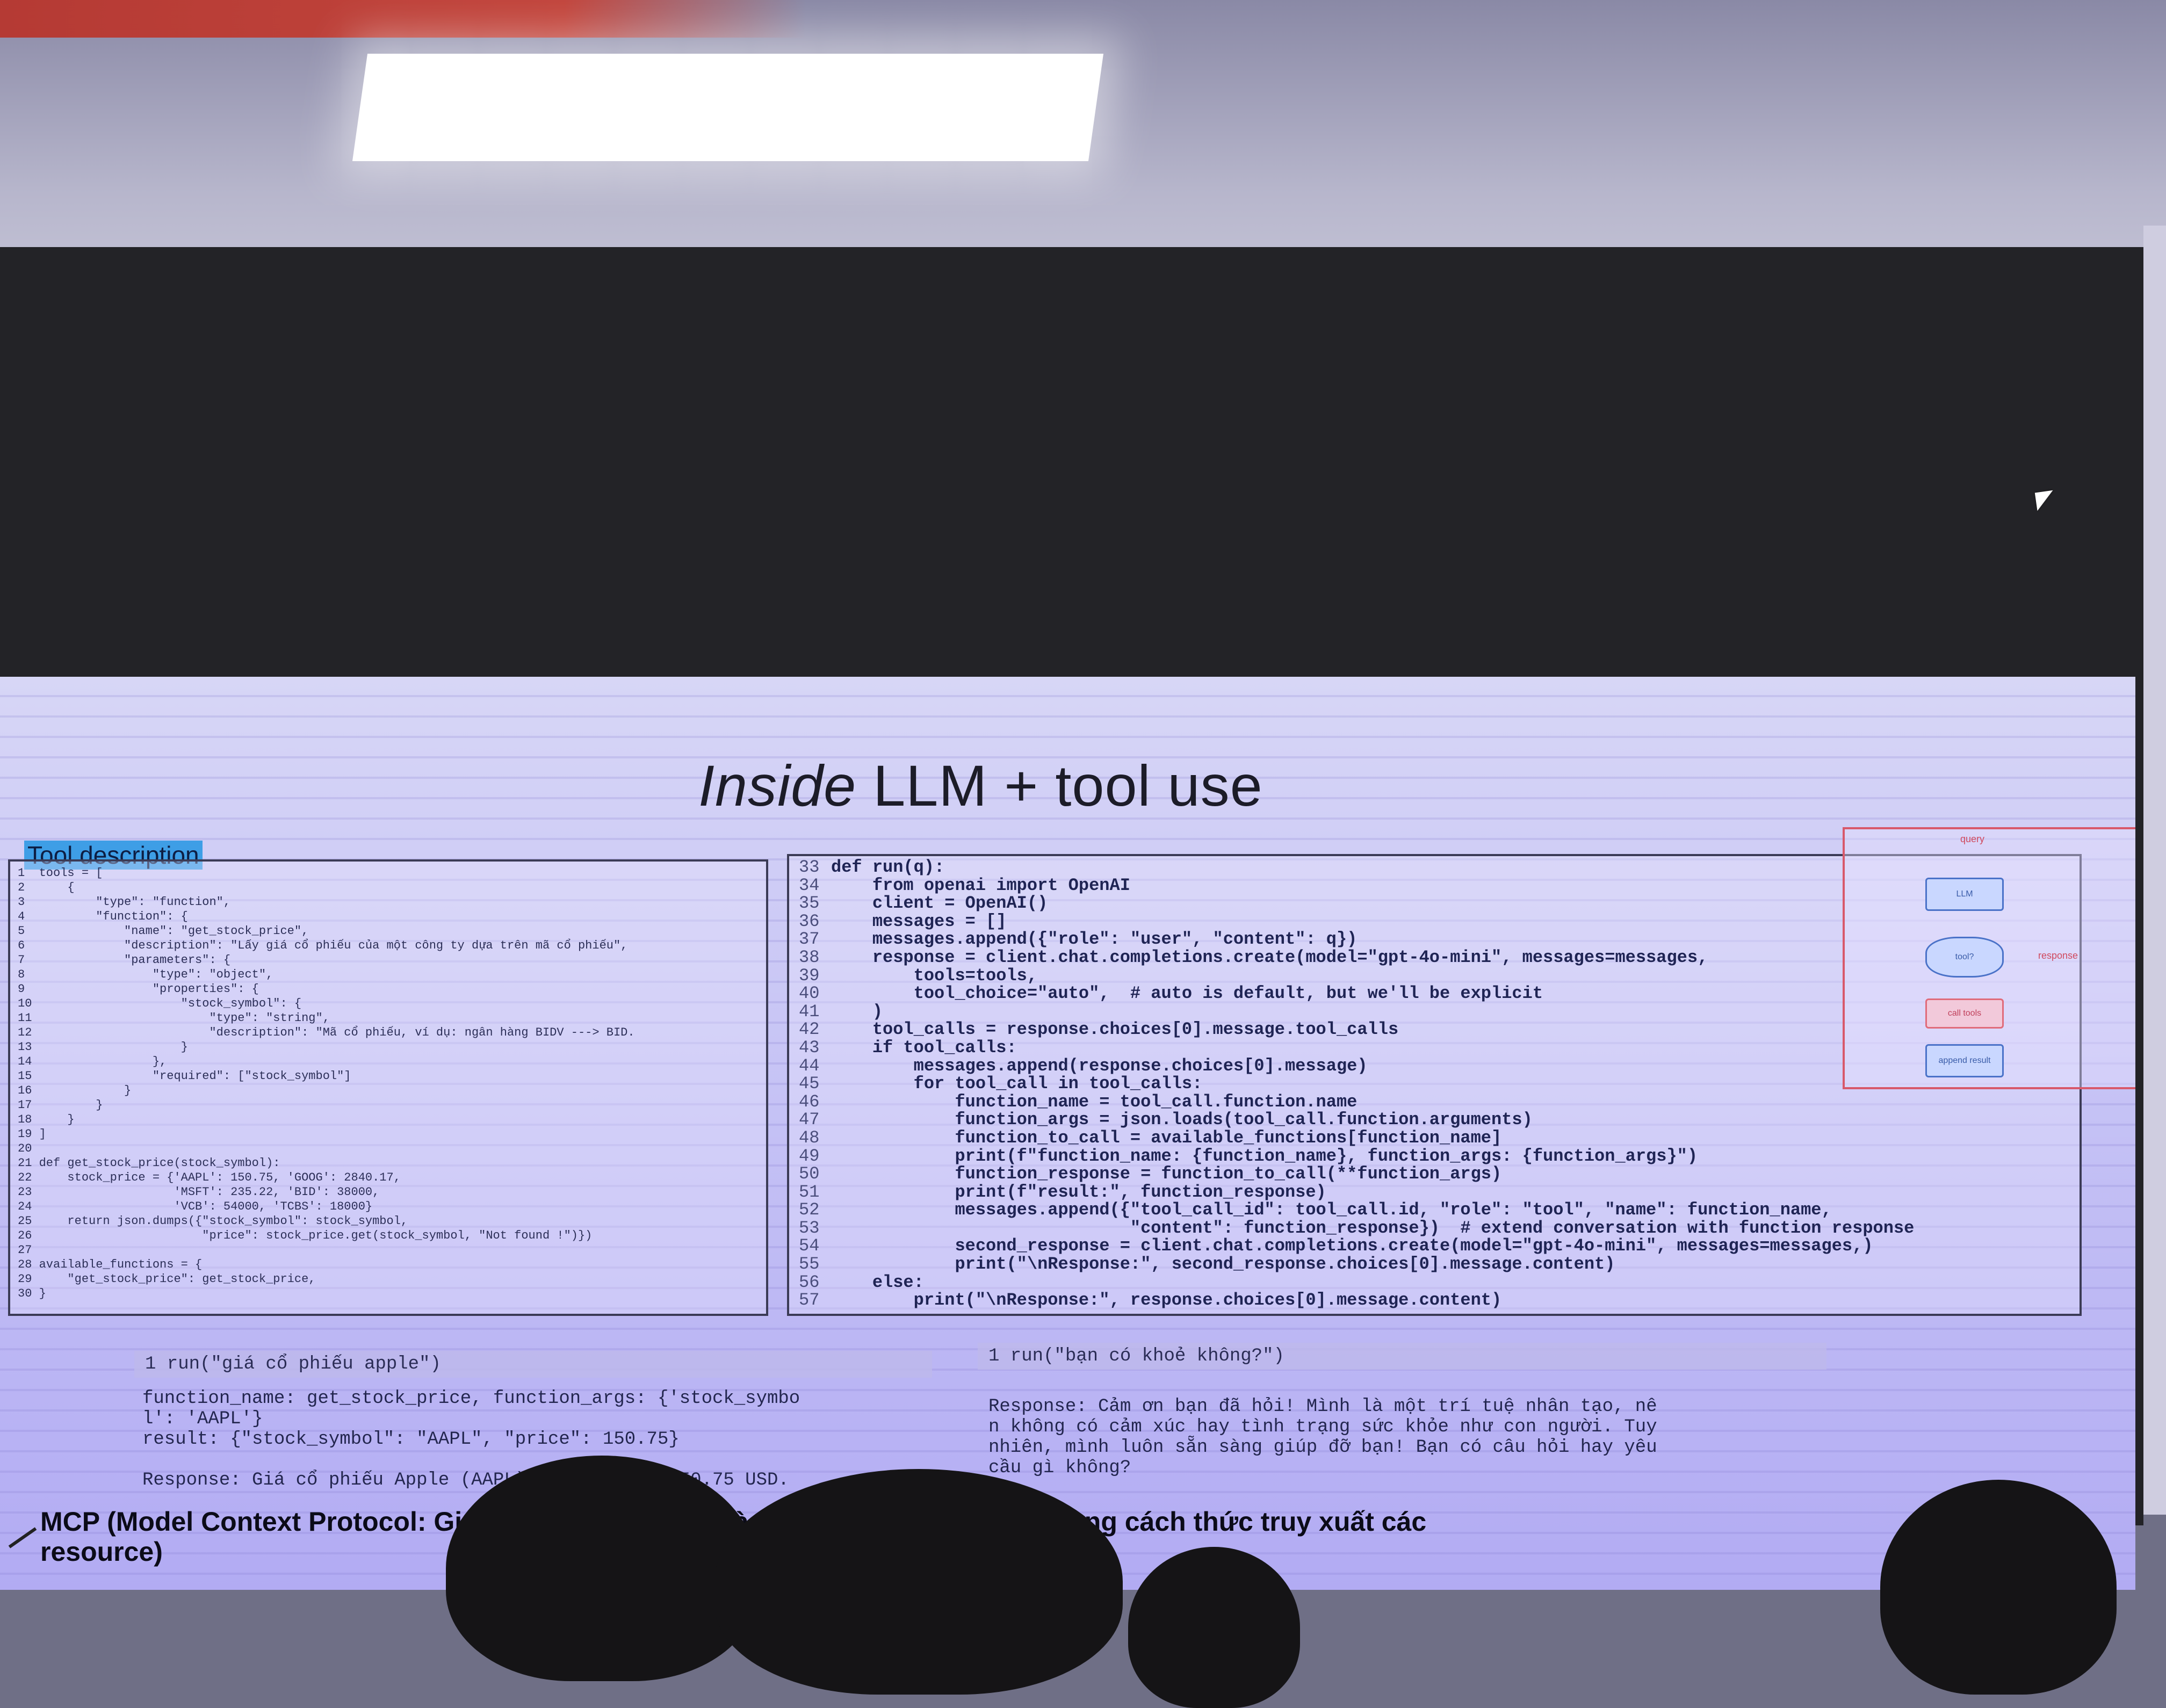 The image size is (2166, 1708). Describe the element at coordinates (124, 902) in the screenshot. I see `code-line: 3 "type": "function",` at that location.